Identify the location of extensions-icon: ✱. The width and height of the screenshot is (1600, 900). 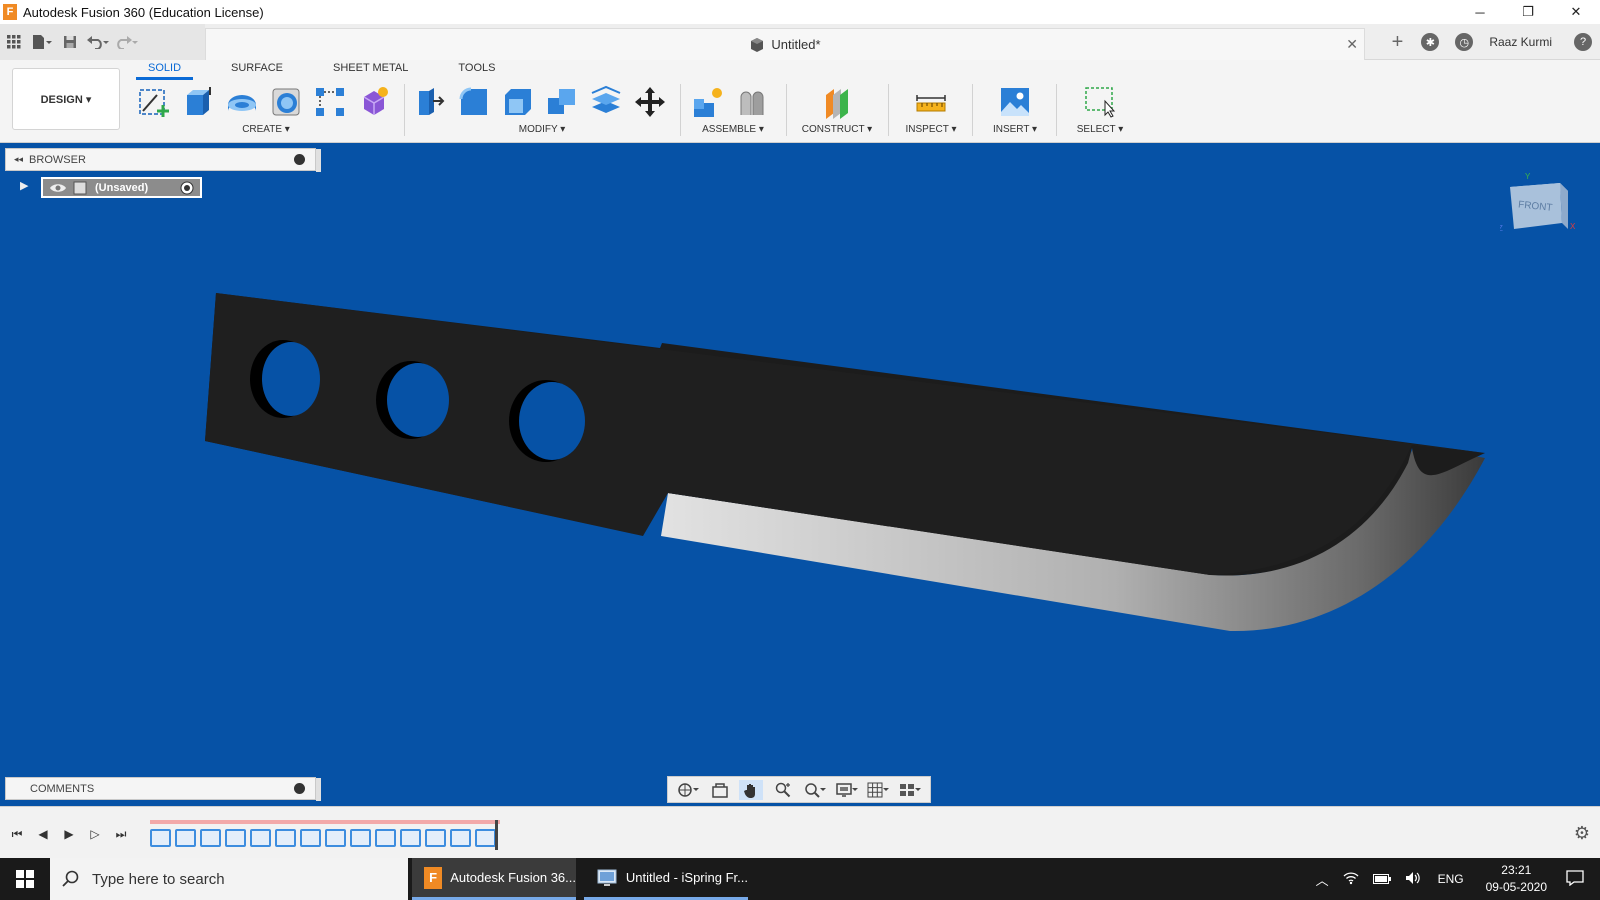
(1430, 42).